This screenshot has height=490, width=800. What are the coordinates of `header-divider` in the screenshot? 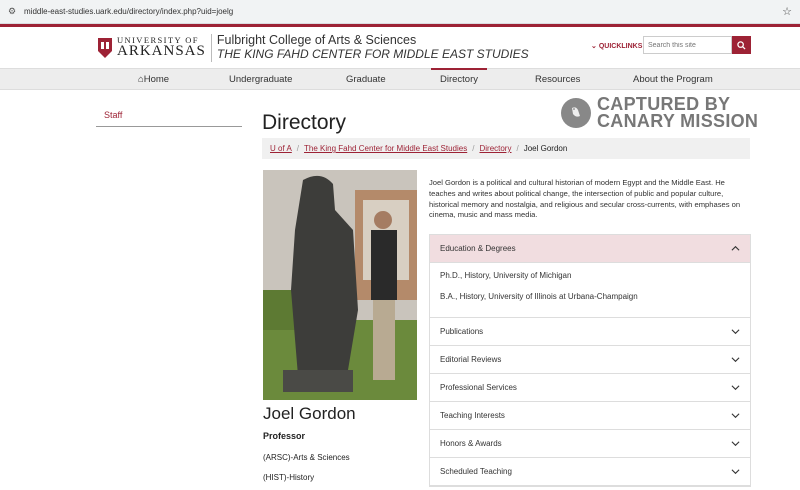 It's located at (211, 47).